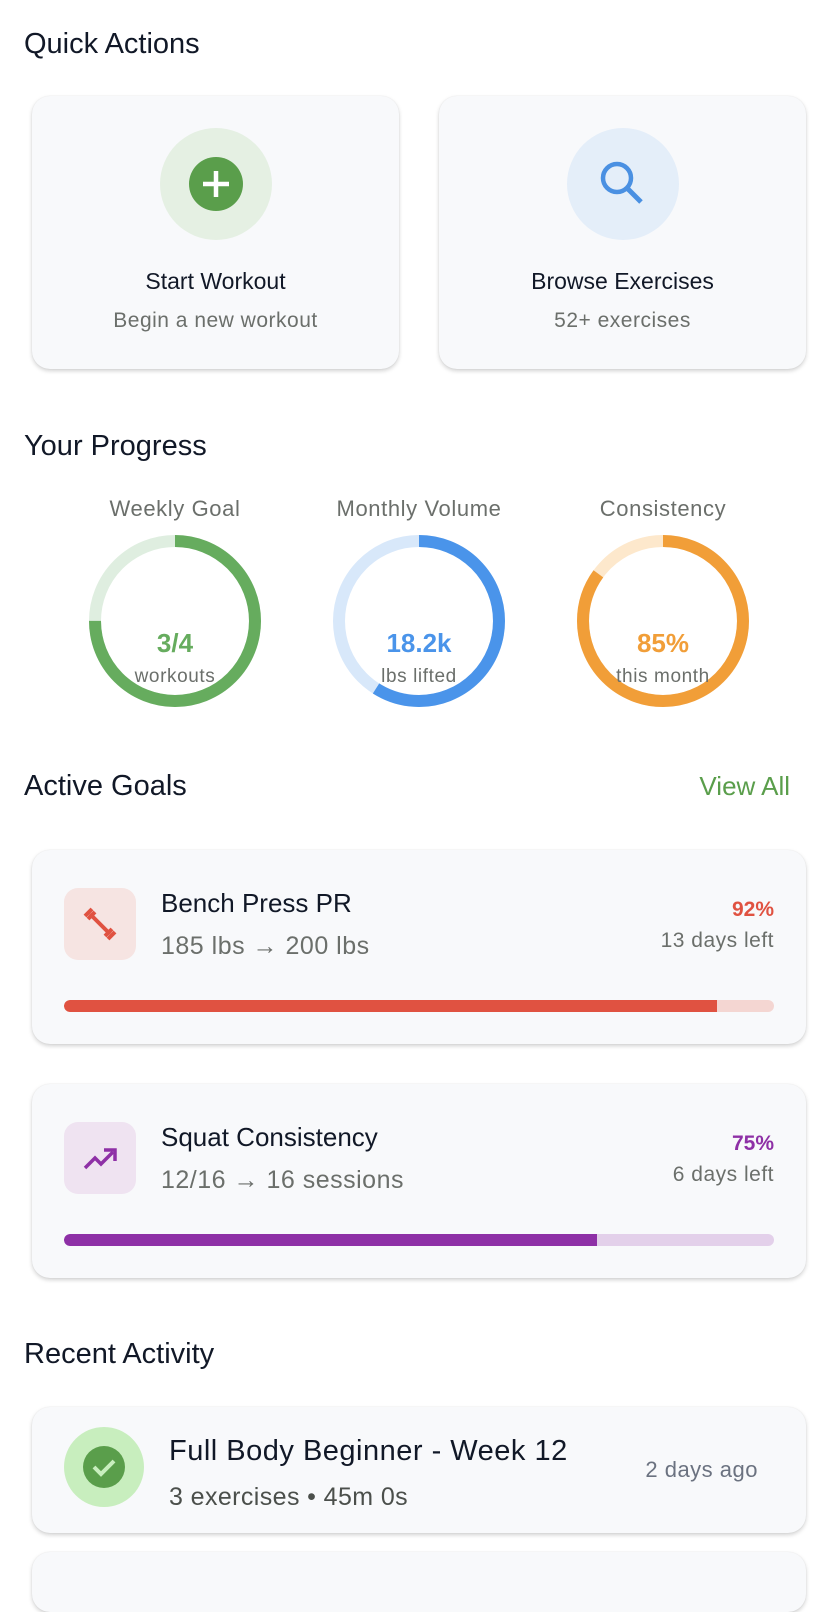 This screenshot has height=1612, width=824. What do you see at coordinates (419, 643) in the screenshot?
I see `ring-value: 18.2k` at bounding box center [419, 643].